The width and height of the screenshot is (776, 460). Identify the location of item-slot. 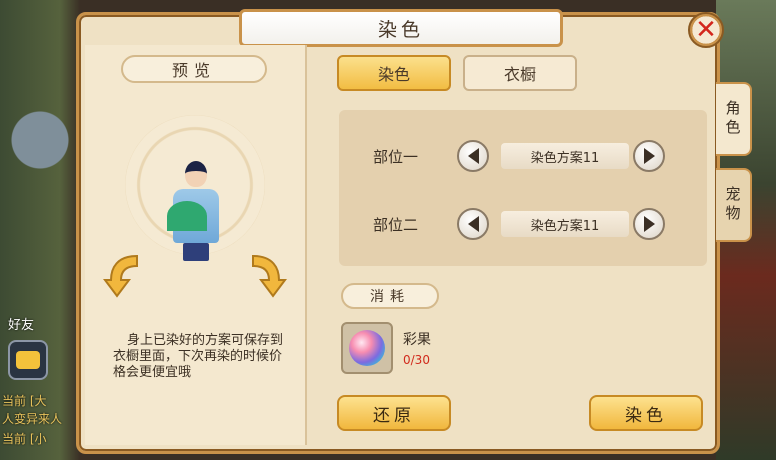
(367, 348).